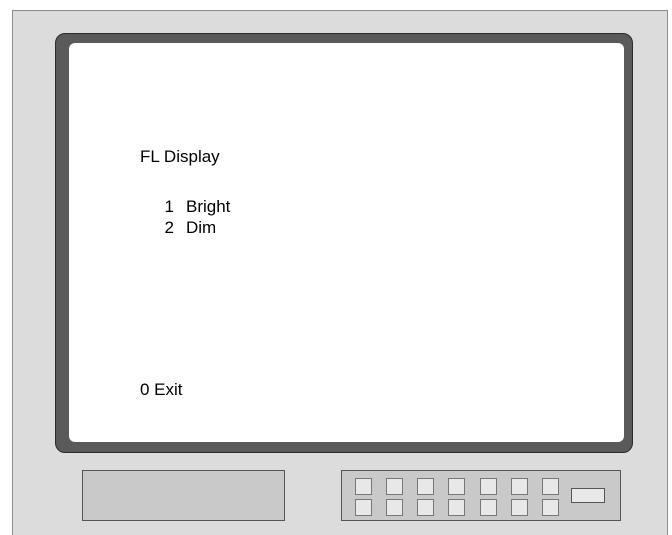 The width and height of the screenshot is (672, 535). What do you see at coordinates (481, 495) in the screenshot?
I see `front-keypad` at bounding box center [481, 495].